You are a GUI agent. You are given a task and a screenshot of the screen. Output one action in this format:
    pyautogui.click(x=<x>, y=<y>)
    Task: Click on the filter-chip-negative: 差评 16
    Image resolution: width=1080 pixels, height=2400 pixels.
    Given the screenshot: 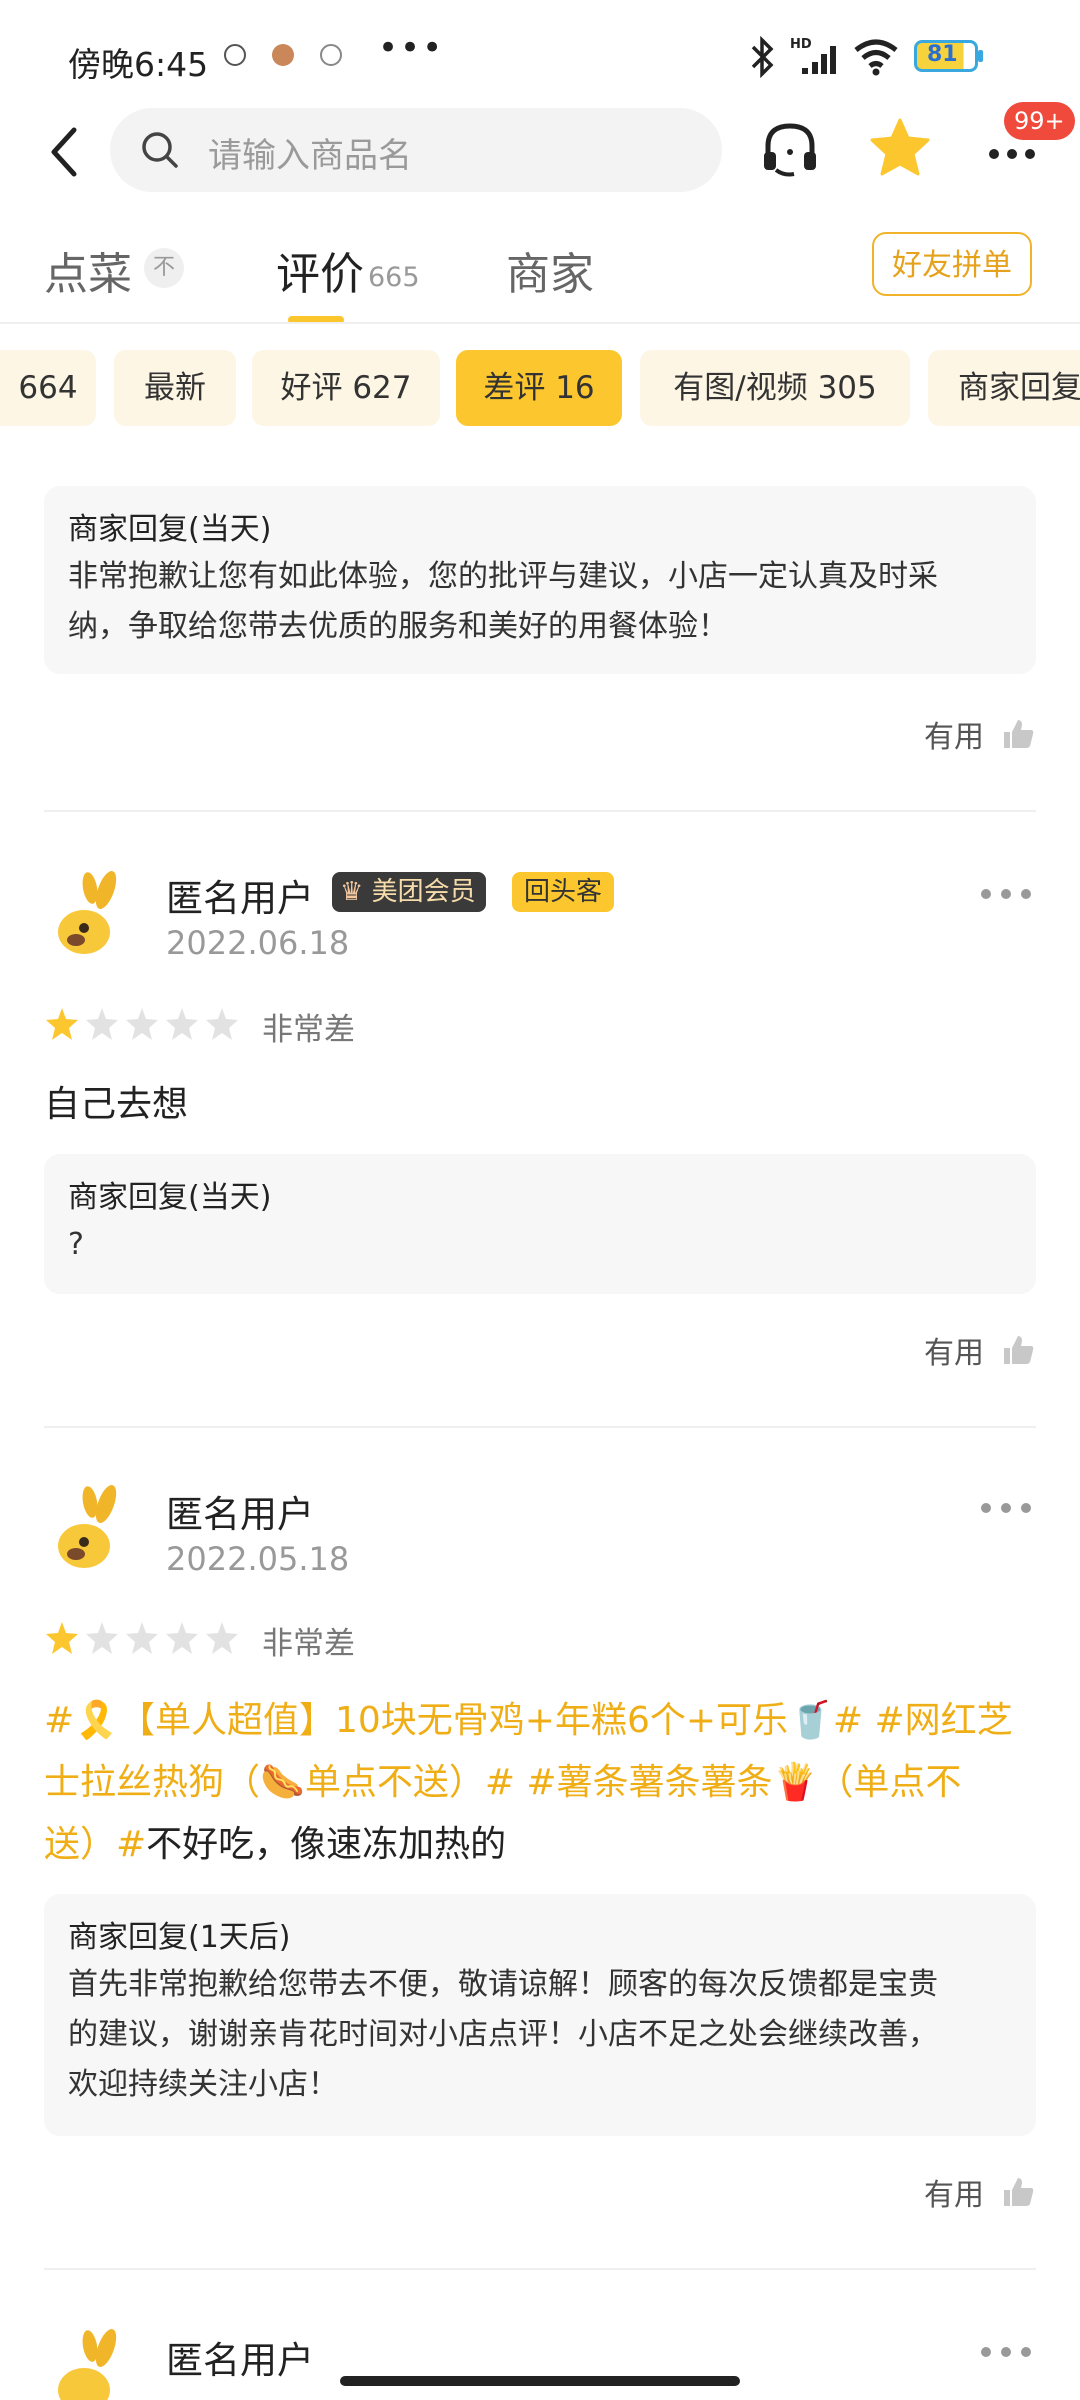 What is the action you would take?
    pyautogui.click(x=539, y=388)
    